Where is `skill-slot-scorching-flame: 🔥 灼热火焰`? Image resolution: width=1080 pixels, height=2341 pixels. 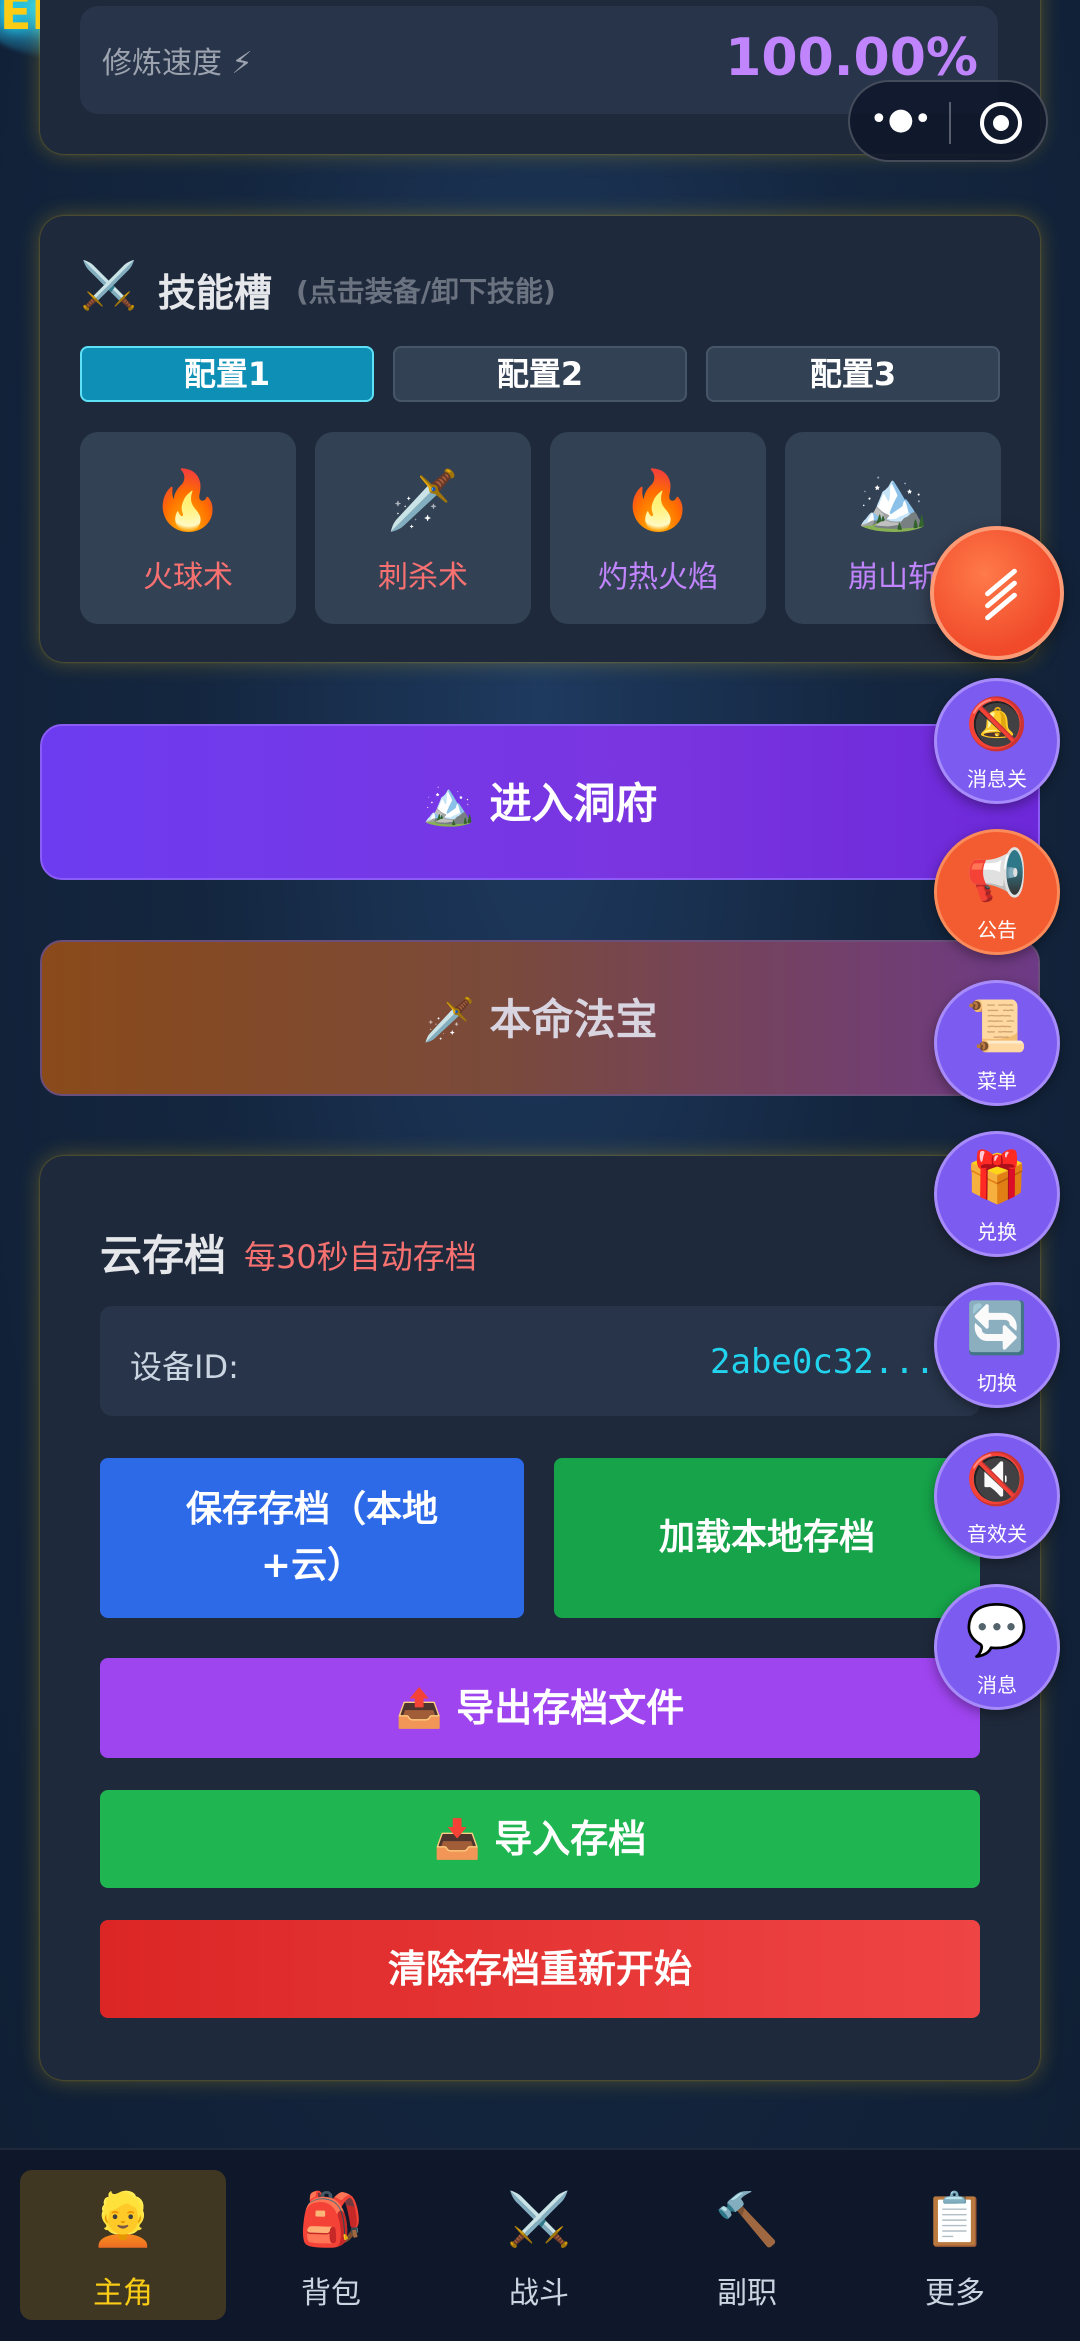 skill-slot-scorching-flame: 🔥 灼热火焰 is located at coordinates (658, 528).